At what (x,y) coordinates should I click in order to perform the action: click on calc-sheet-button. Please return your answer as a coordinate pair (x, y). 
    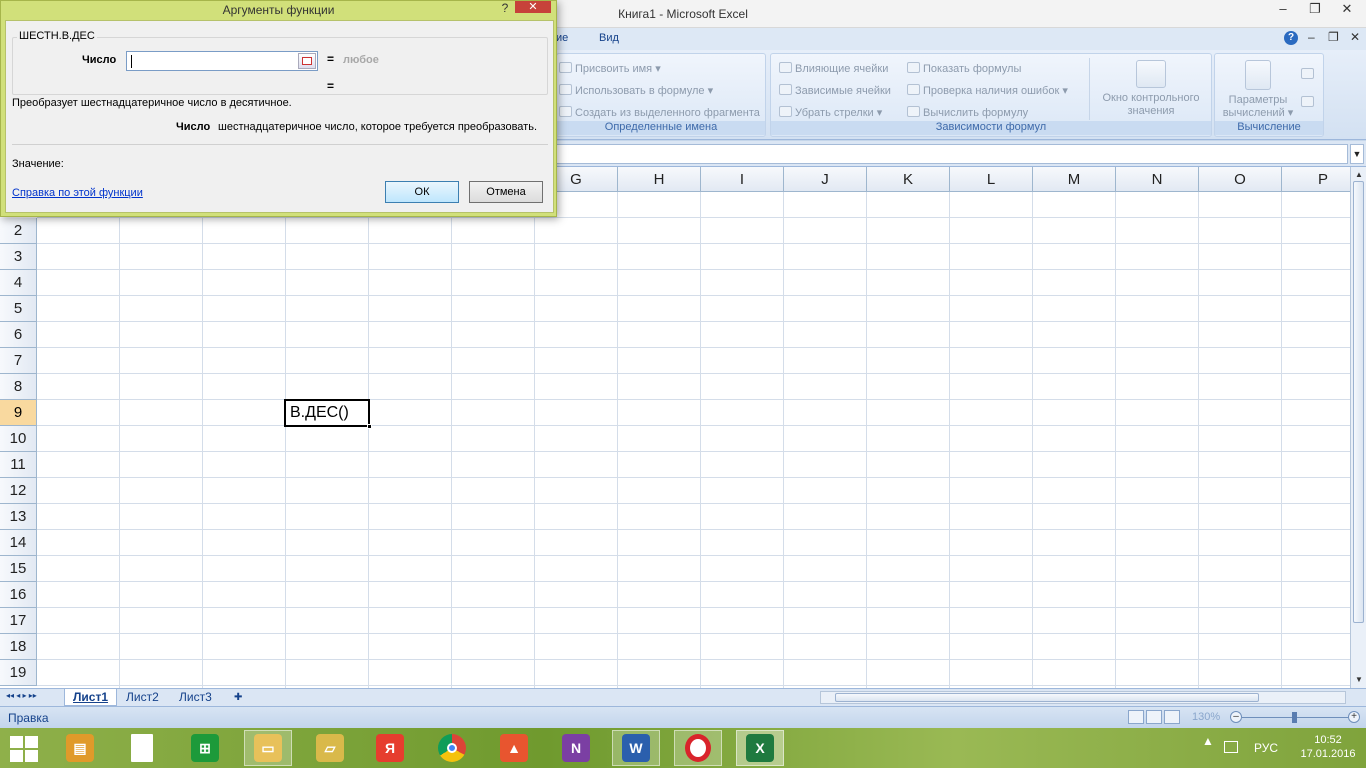
    Looking at the image, I should click on (1309, 102).